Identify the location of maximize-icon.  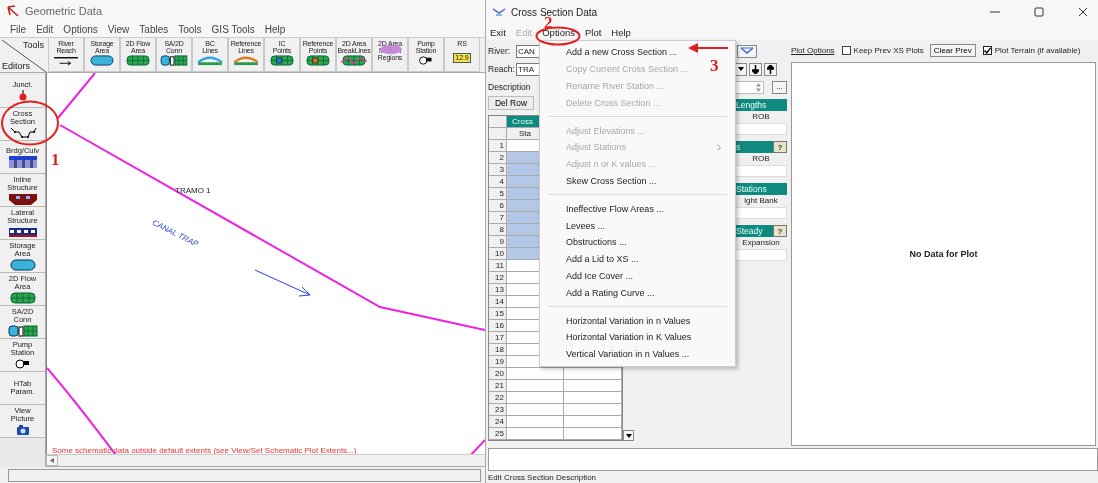
(1039, 12).